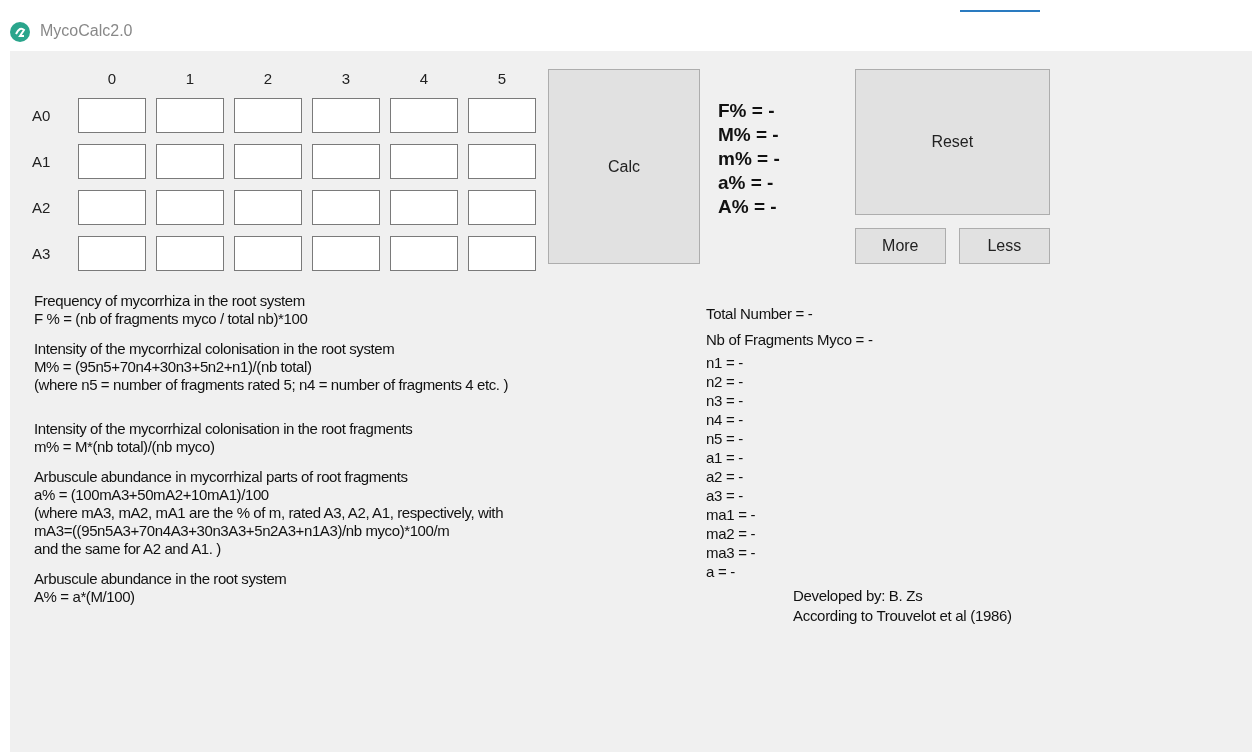  I want to click on stat-label: a2 = -, so click(725, 476).